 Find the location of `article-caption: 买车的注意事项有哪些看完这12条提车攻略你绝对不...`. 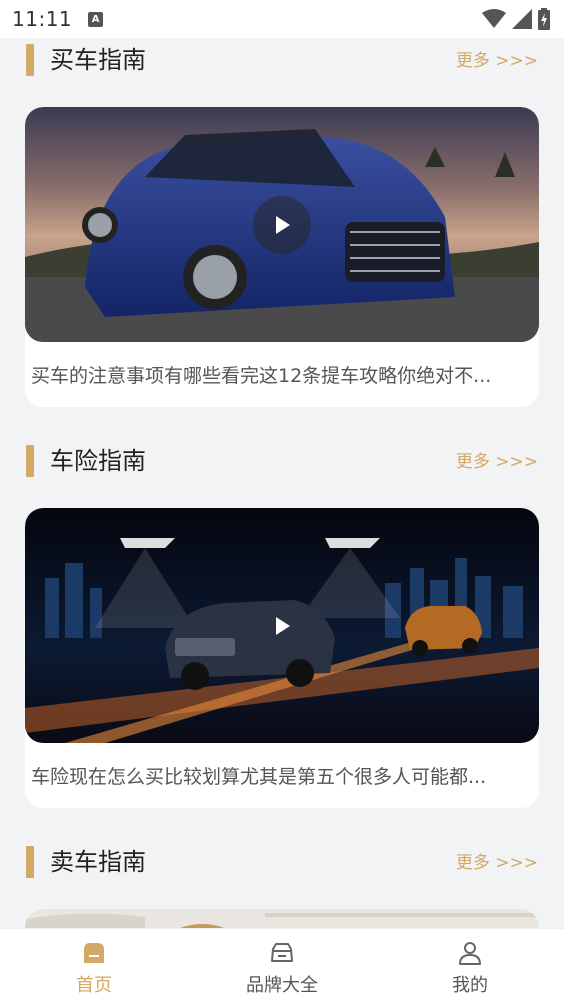

article-caption: 买车的注意事项有哪些看完这12条提车攻略你绝对不... is located at coordinates (261, 376).